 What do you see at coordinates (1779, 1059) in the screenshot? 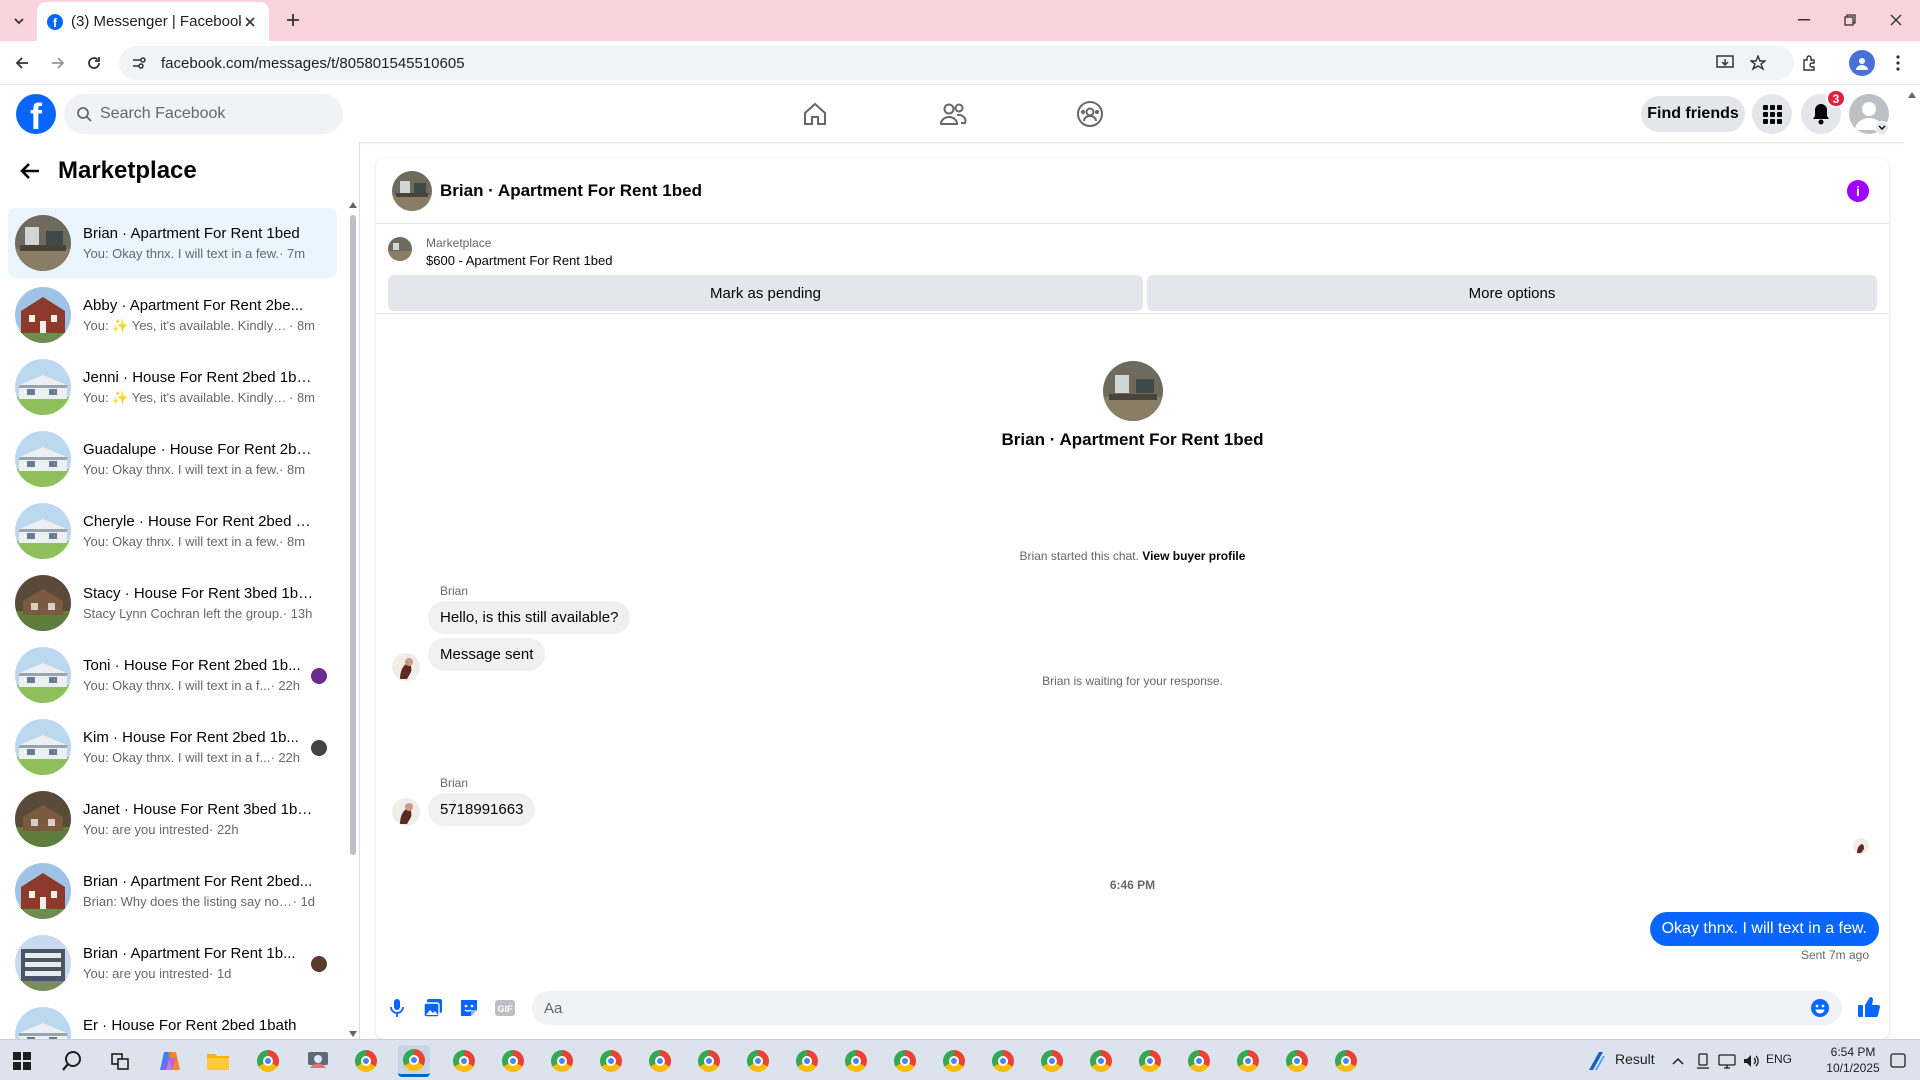
I see `language-indicator: ENG` at bounding box center [1779, 1059].